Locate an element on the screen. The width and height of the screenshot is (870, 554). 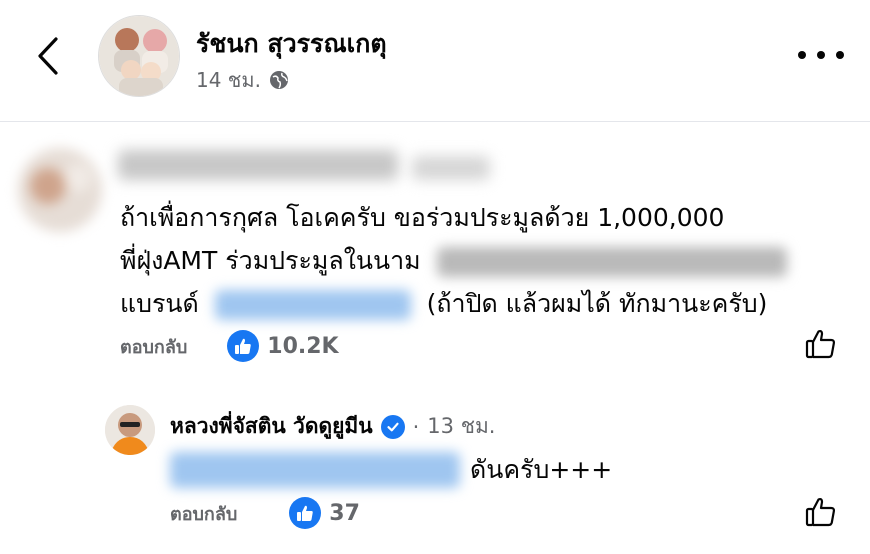
reply-avatar is located at coordinates (130, 430).